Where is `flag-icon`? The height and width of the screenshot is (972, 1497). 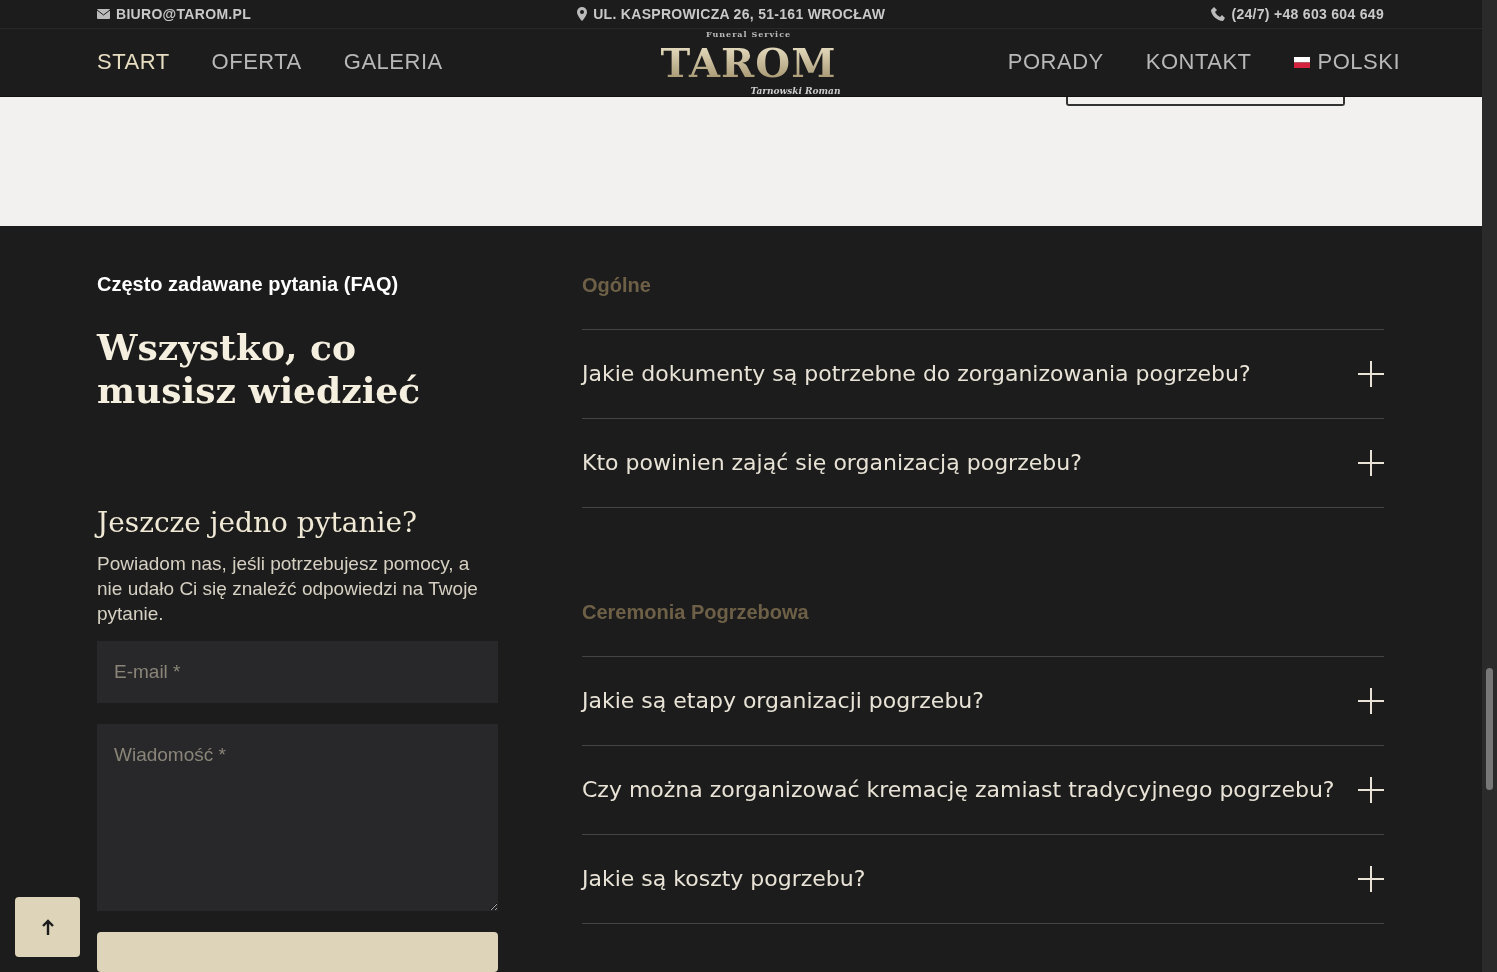 flag-icon is located at coordinates (1301, 62).